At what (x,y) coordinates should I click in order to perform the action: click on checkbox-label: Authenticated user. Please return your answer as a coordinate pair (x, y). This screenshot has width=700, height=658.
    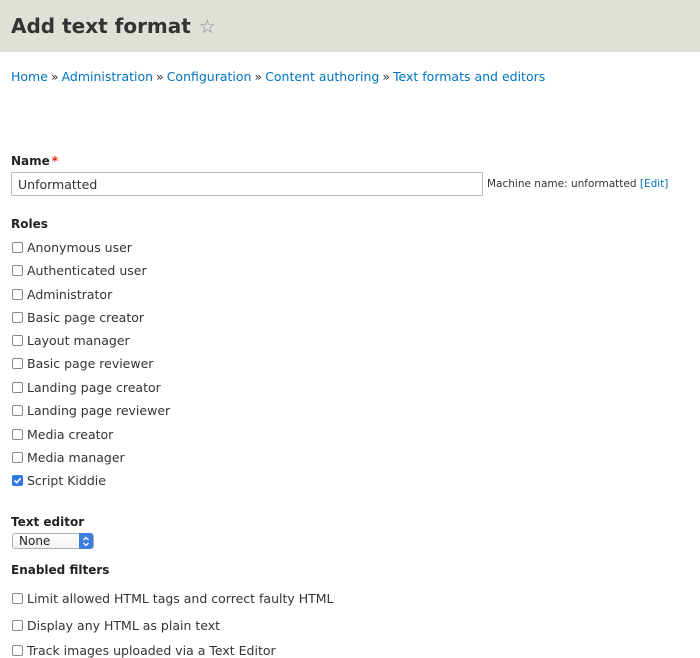
    Looking at the image, I should click on (87, 270).